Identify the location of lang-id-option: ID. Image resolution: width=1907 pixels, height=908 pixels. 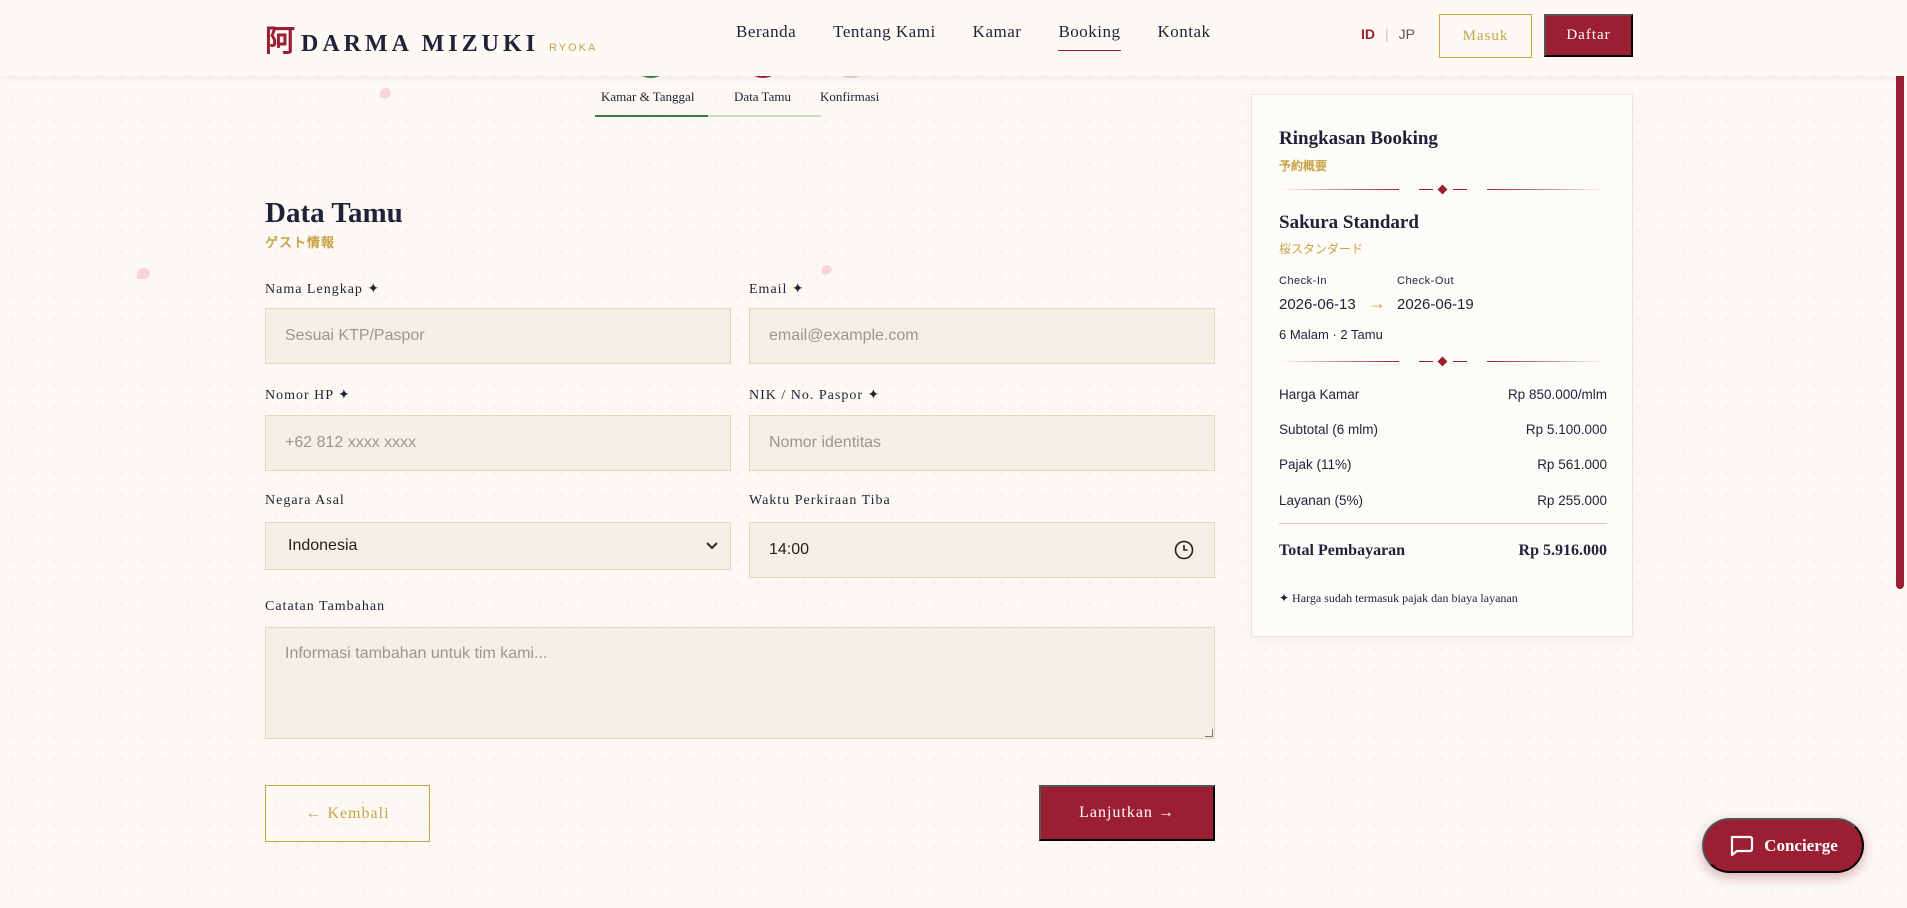
(1368, 34).